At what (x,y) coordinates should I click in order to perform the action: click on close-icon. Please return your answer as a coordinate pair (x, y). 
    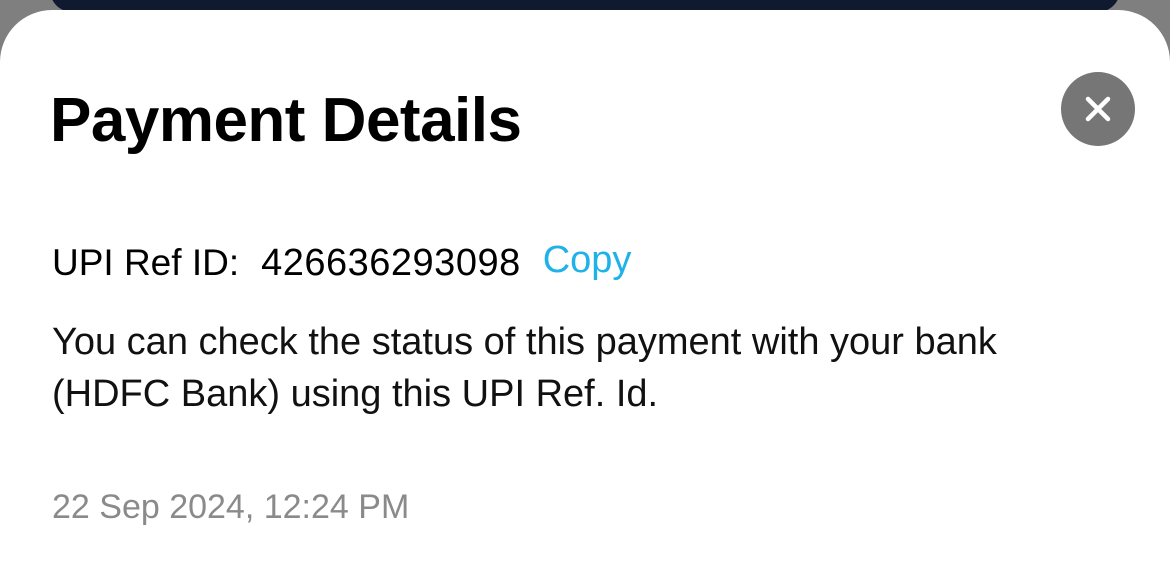
    Looking at the image, I should click on (1098, 109).